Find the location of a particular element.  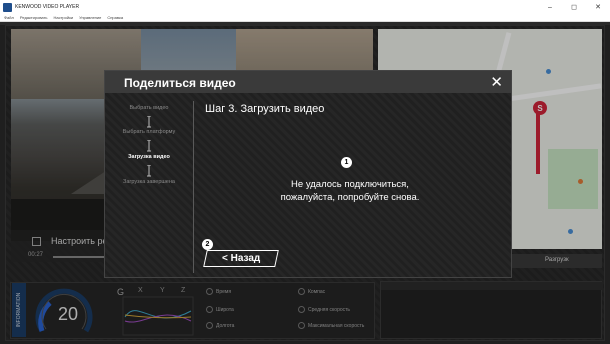

menu-settings: Настройки is located at coordinates (63, 17).